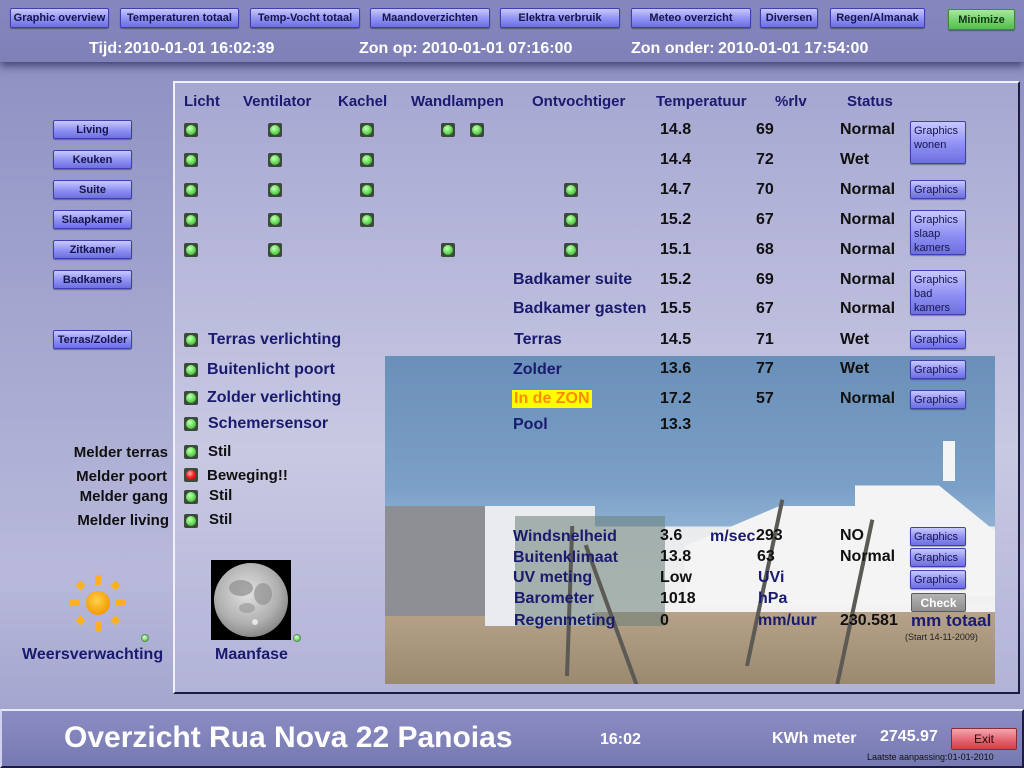 The image size is (1024, 768). Describe the element at coordinates (676, 556) in the screenshot. I see `buitenklimaat-temp: 13.8` at that location.